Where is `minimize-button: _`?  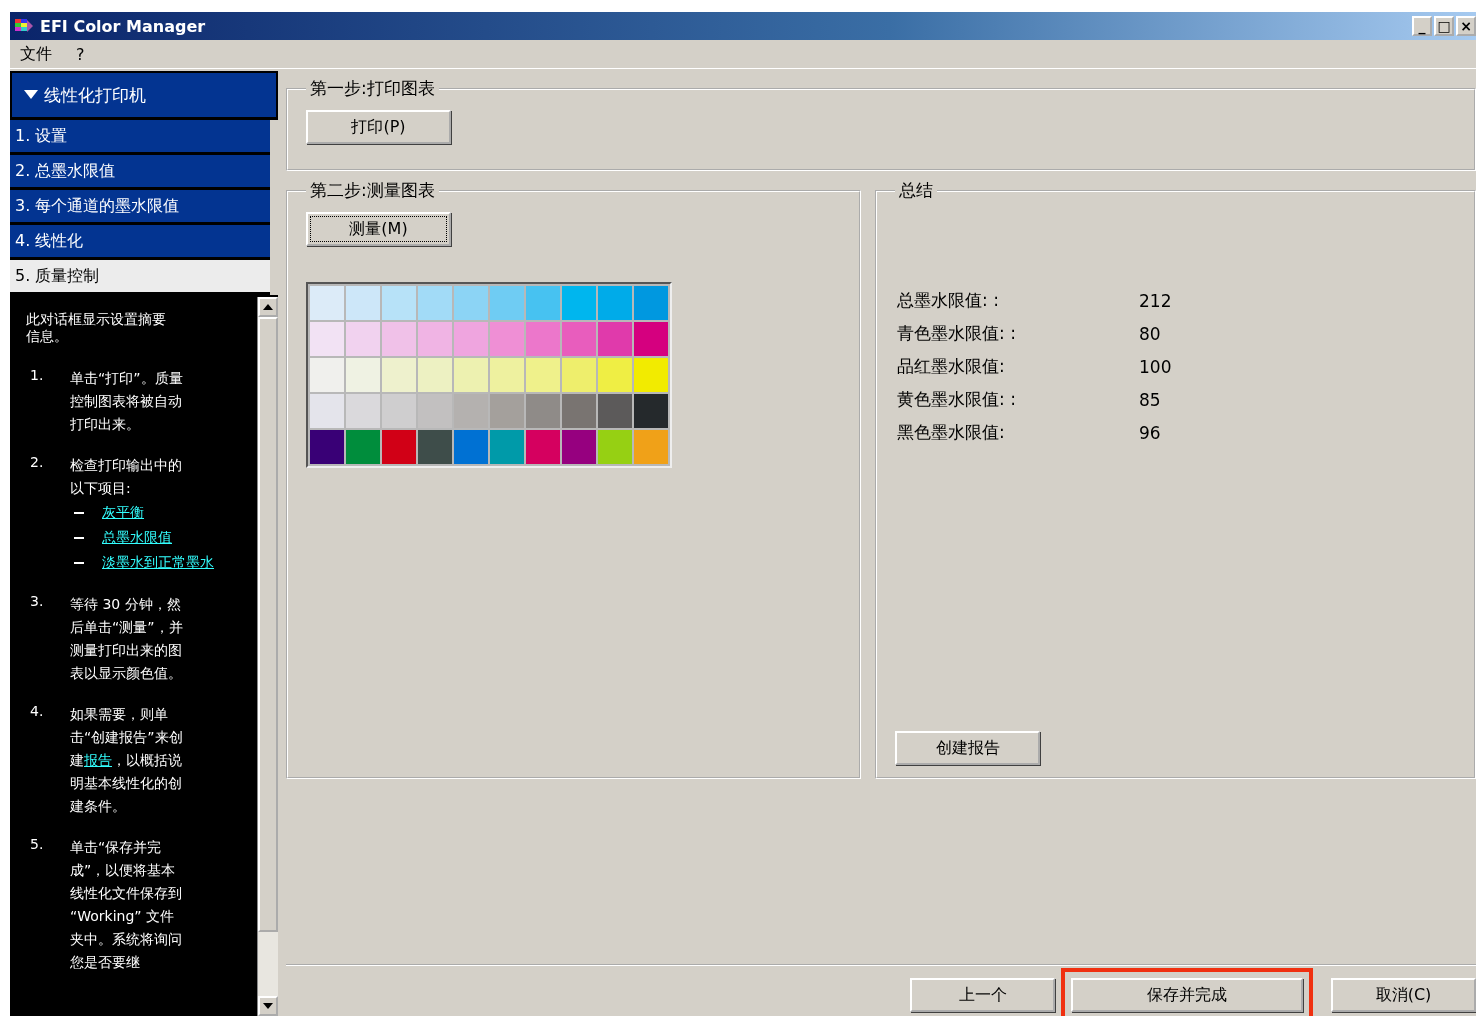
minimize-button: _ is located at coordinates (1422, 26).